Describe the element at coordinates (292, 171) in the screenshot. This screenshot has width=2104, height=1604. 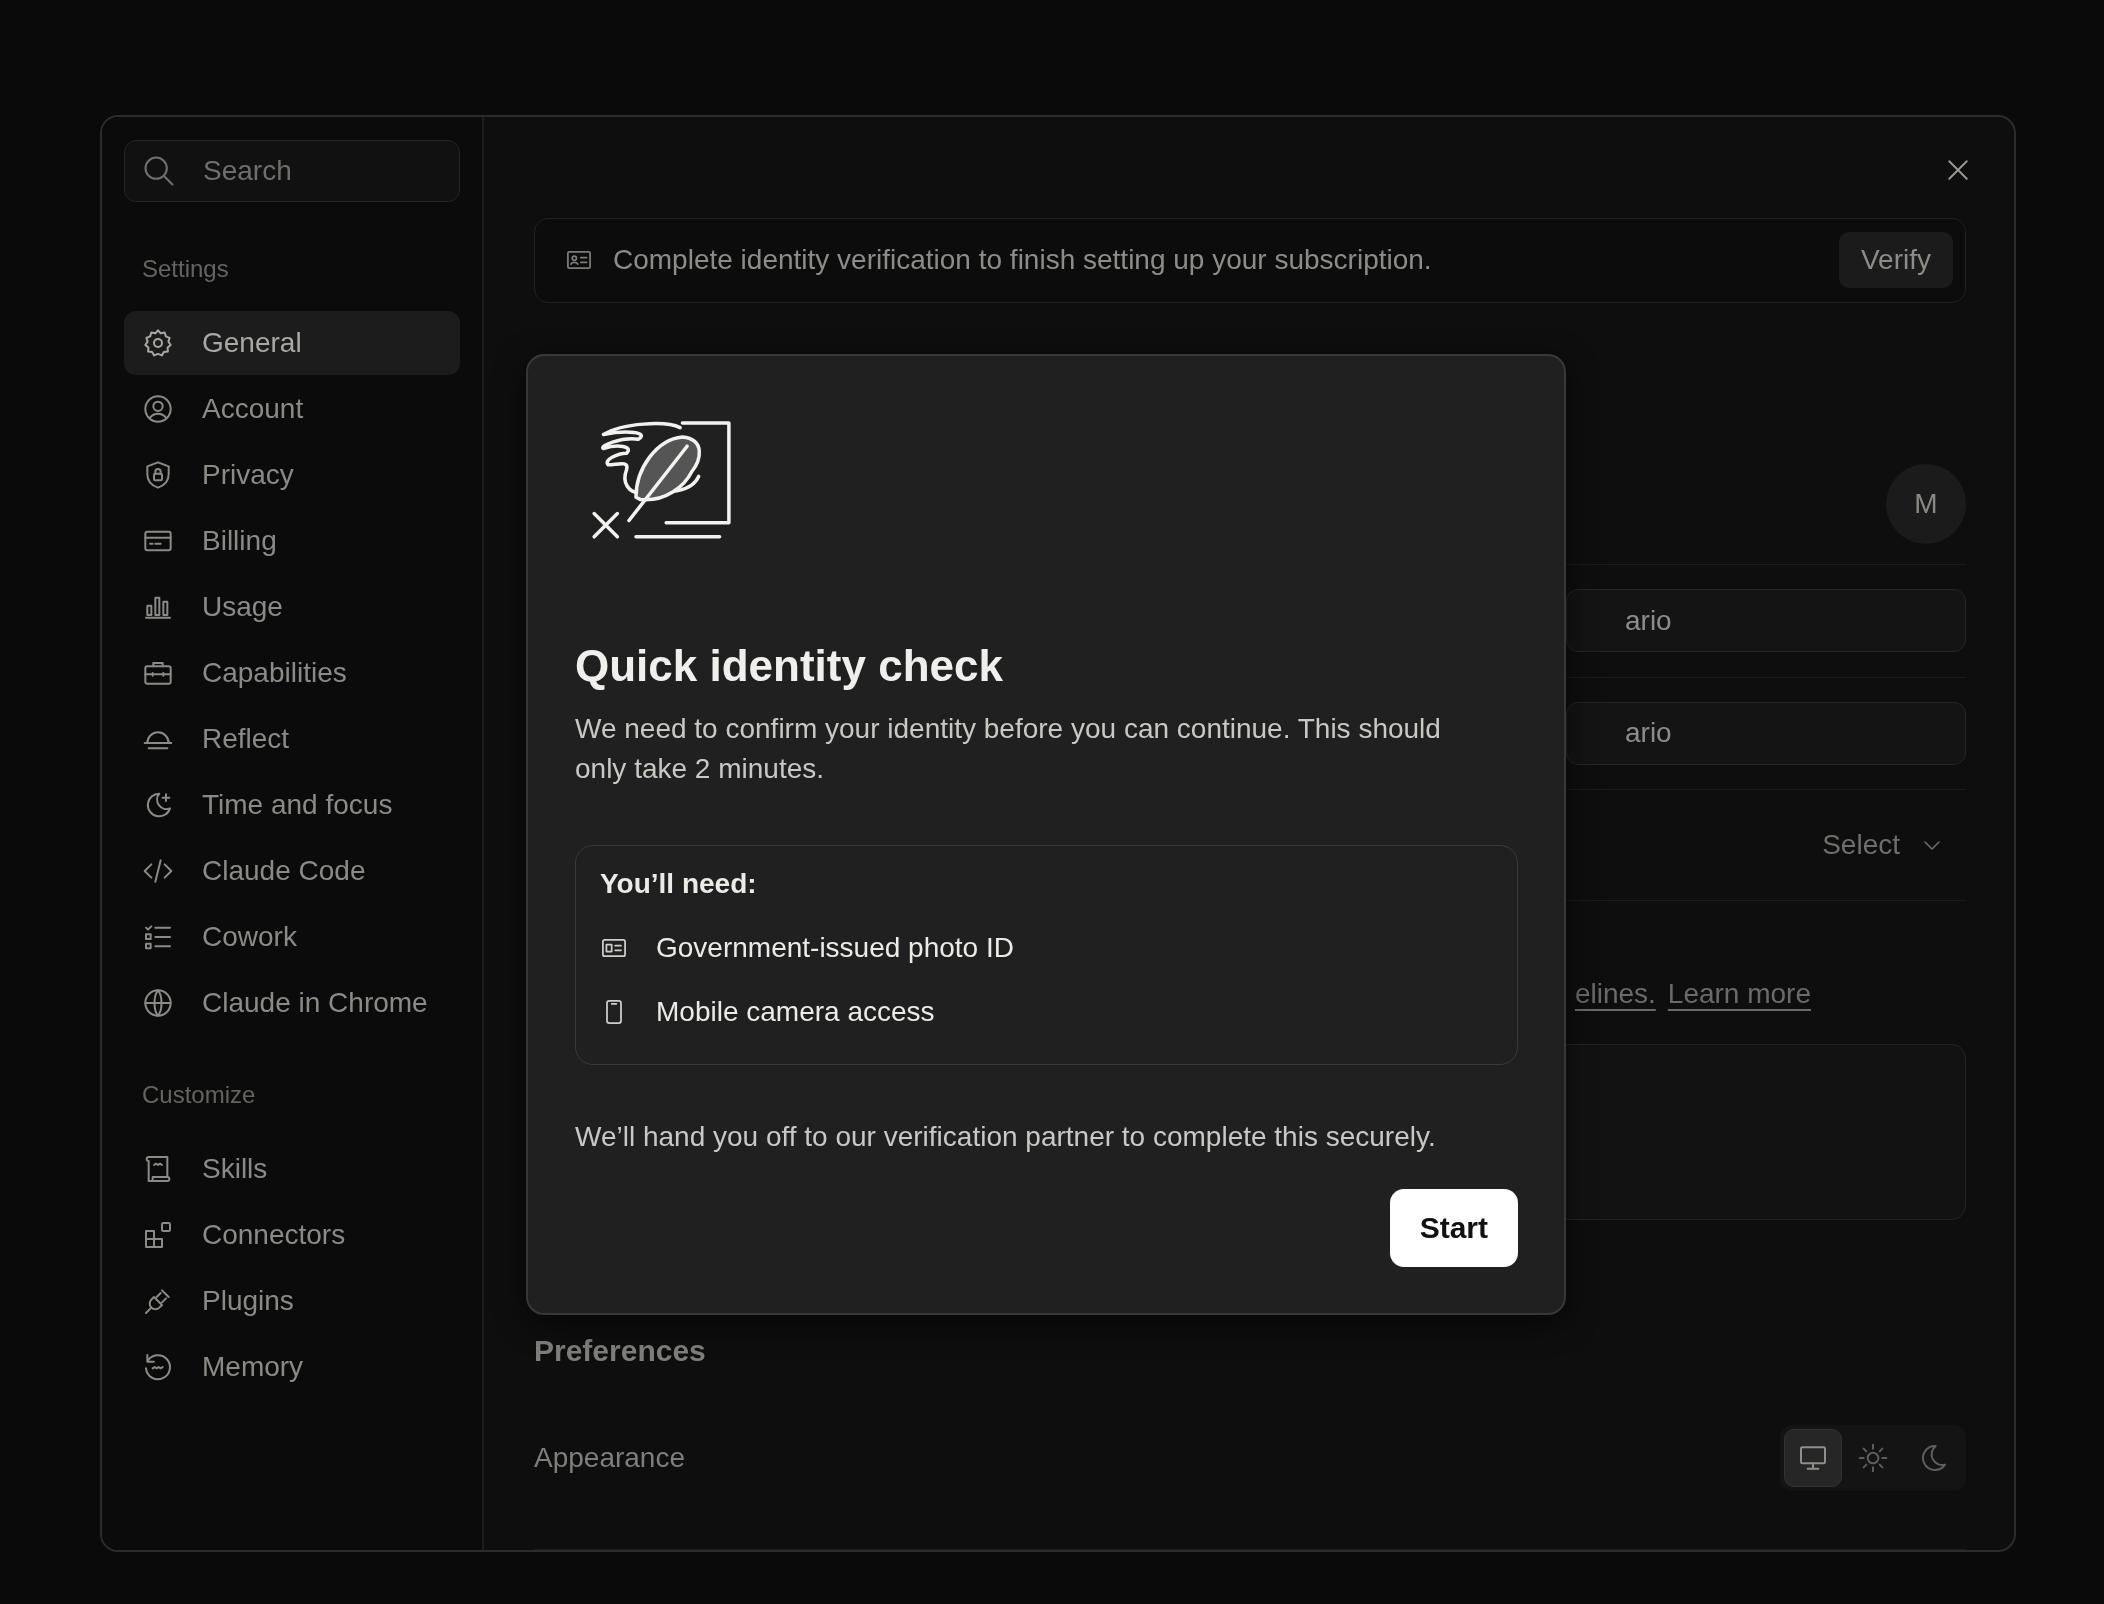
I see `search-field: Search` at that location.